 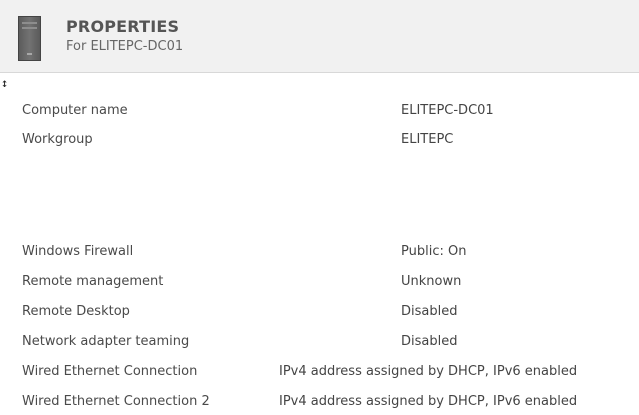 What do you see at coordinates (116, 401) in the screenshot?
I see `property-label: Wired Ethernet Connection 2` at bounding box center [116, 401].